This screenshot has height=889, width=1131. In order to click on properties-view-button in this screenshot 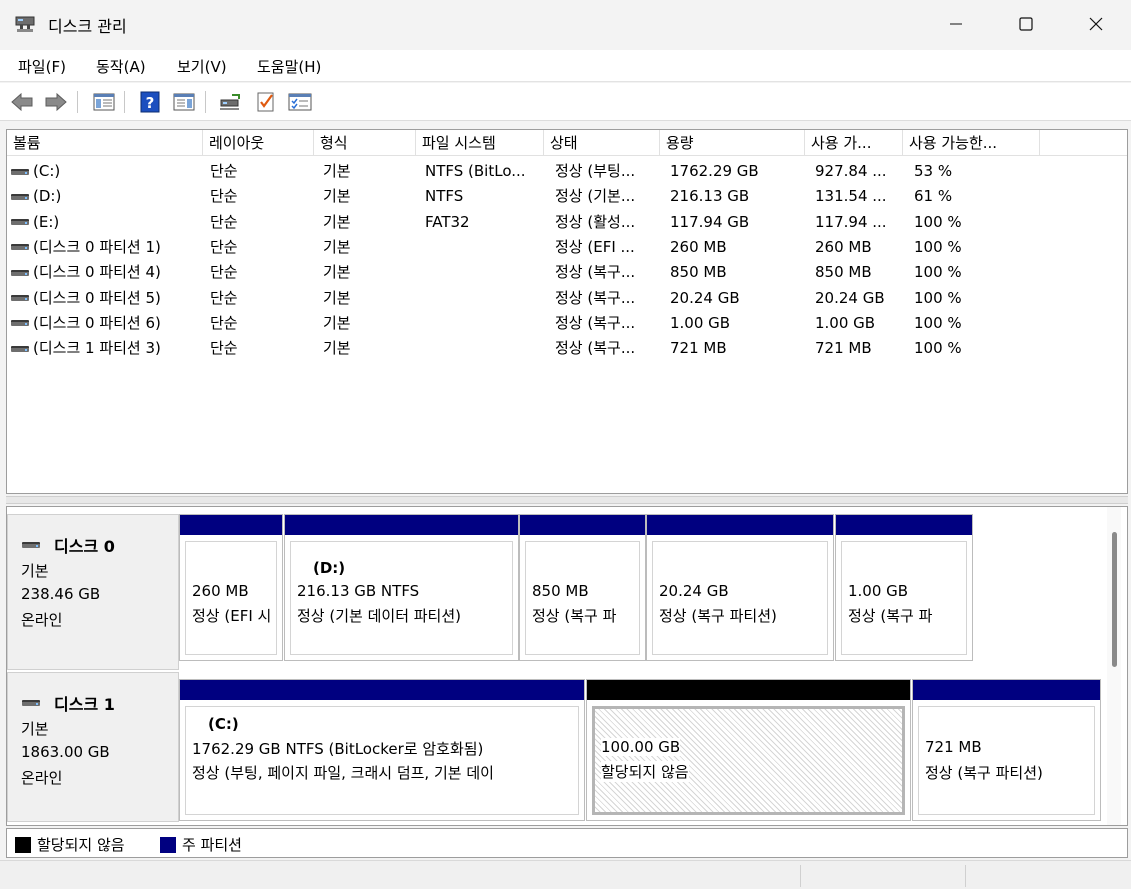, I will do `click(184, 102)`.